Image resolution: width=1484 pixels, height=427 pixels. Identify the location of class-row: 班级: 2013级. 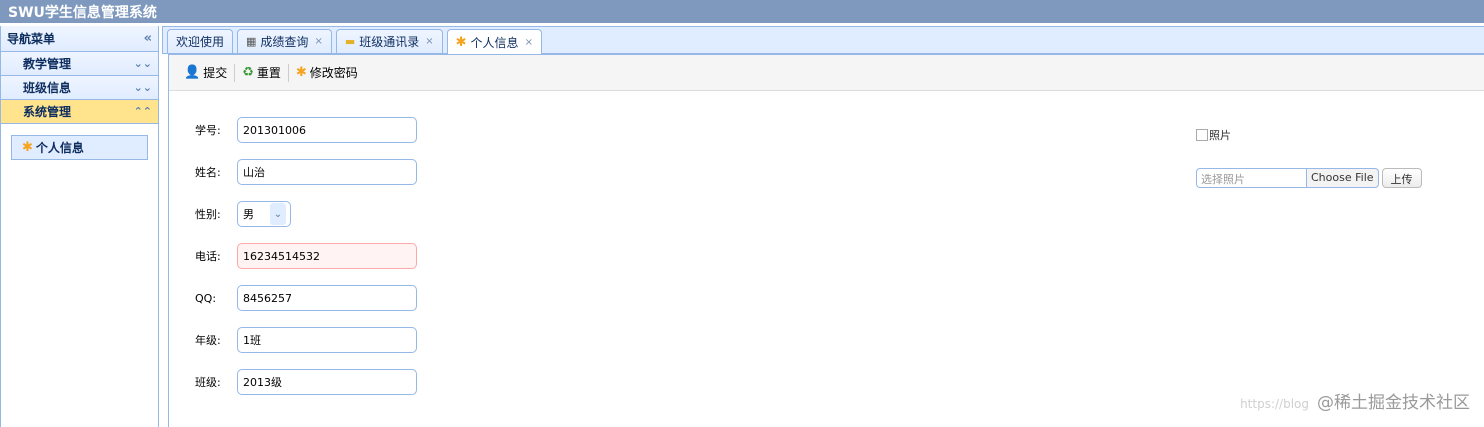
(306, 382).